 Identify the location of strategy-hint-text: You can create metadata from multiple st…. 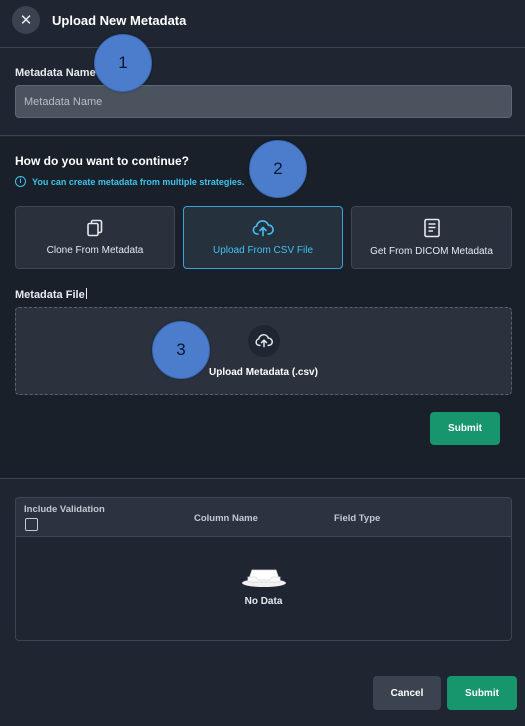
(138, 181).